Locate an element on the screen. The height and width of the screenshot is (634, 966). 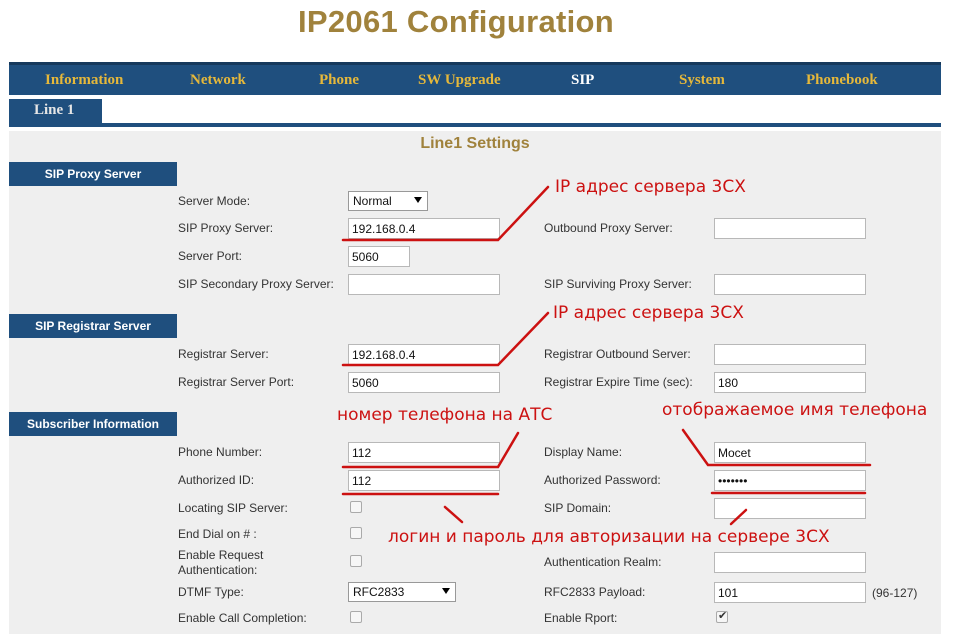
registrar-section-header: SIP Registrar Server is located at coordinates (93, 326).